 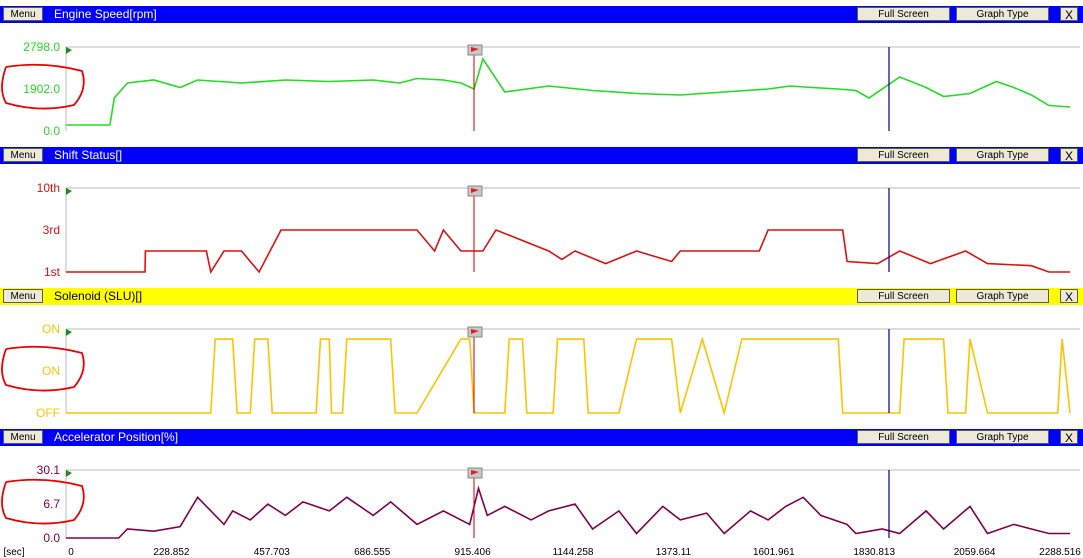 I want to click on panel-title: Solenoid (SLU)[], so click(x=98, y=296).